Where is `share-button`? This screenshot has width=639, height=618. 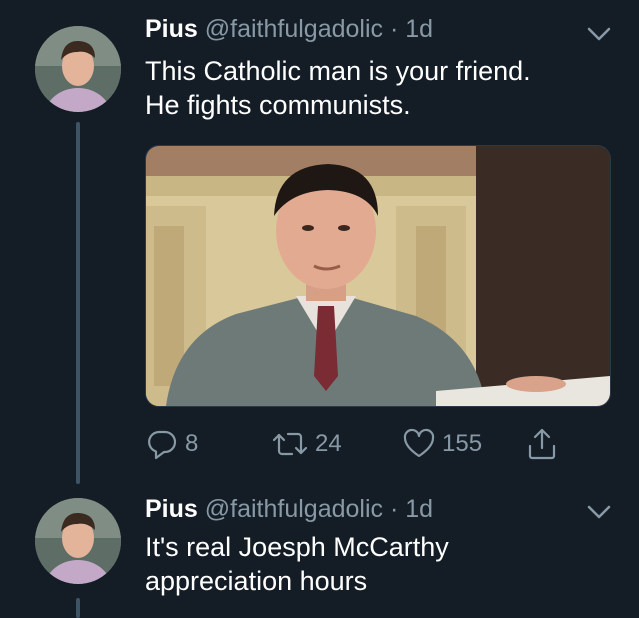 share-button is located at coordinates (542, 444).